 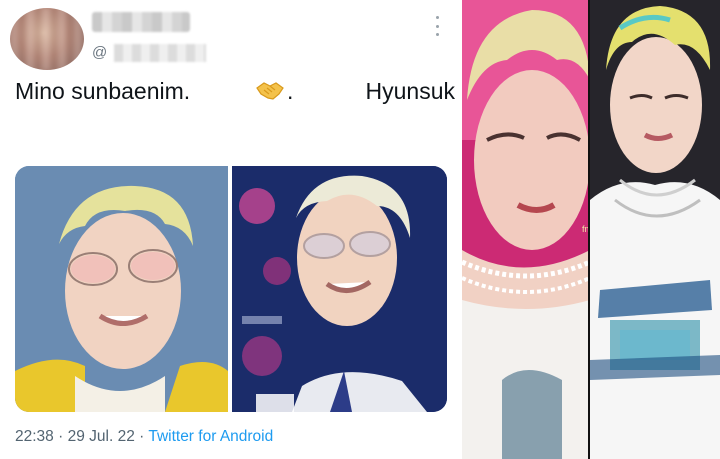 I want to click on handle-prefix: @, so click(x=100, y=52).